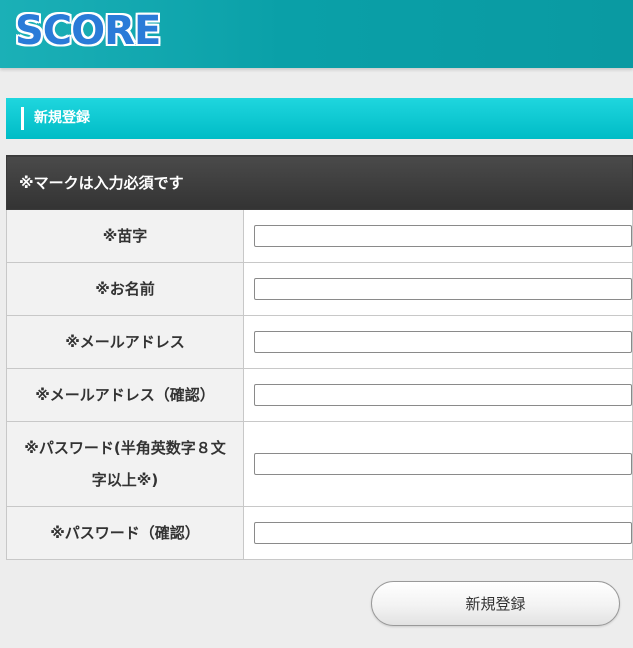 The width and height of the screenshot is (633, 648). I want to click on field-label-email-confirm: ※メールアドレス（確認）, so click(125, 395).